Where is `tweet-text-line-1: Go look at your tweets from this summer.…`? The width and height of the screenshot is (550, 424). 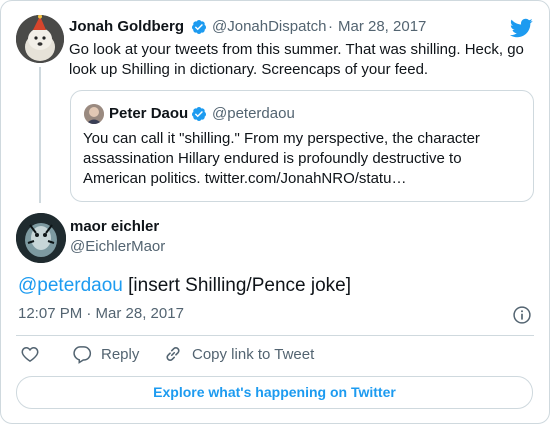 tweet-text-line-1: Go look at your tweets from this summer.… is located at coordinates (296, 49).